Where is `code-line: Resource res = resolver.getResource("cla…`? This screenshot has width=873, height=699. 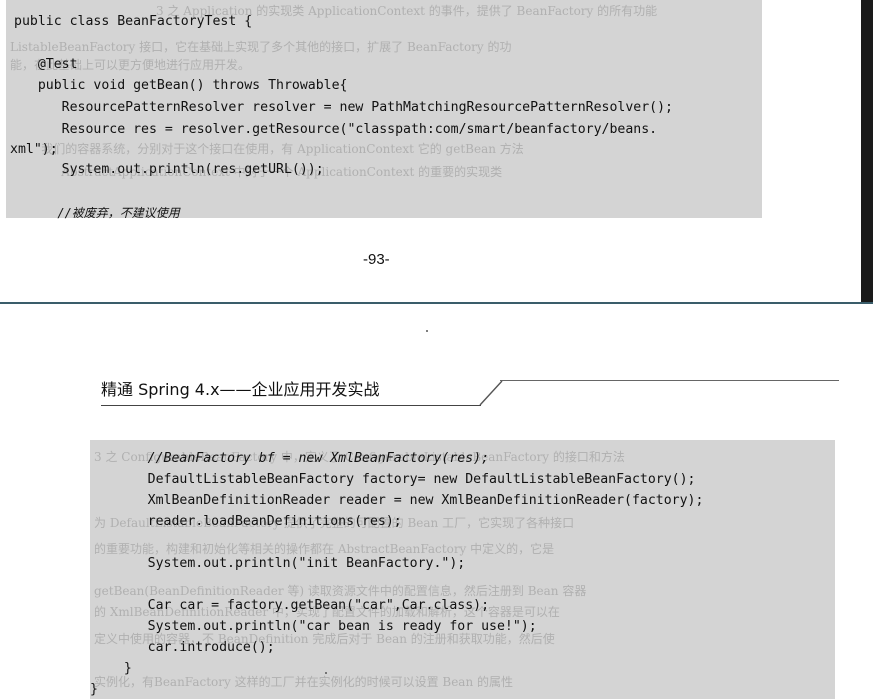
code-line: Resource res = resolver.getResource("cla… is located at coordinates (336, 129).